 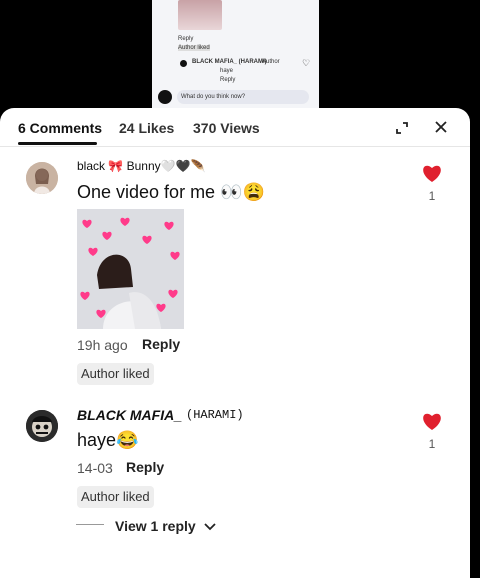 I want to click on video-reply-label: Reply, so click(x=186, y=39).